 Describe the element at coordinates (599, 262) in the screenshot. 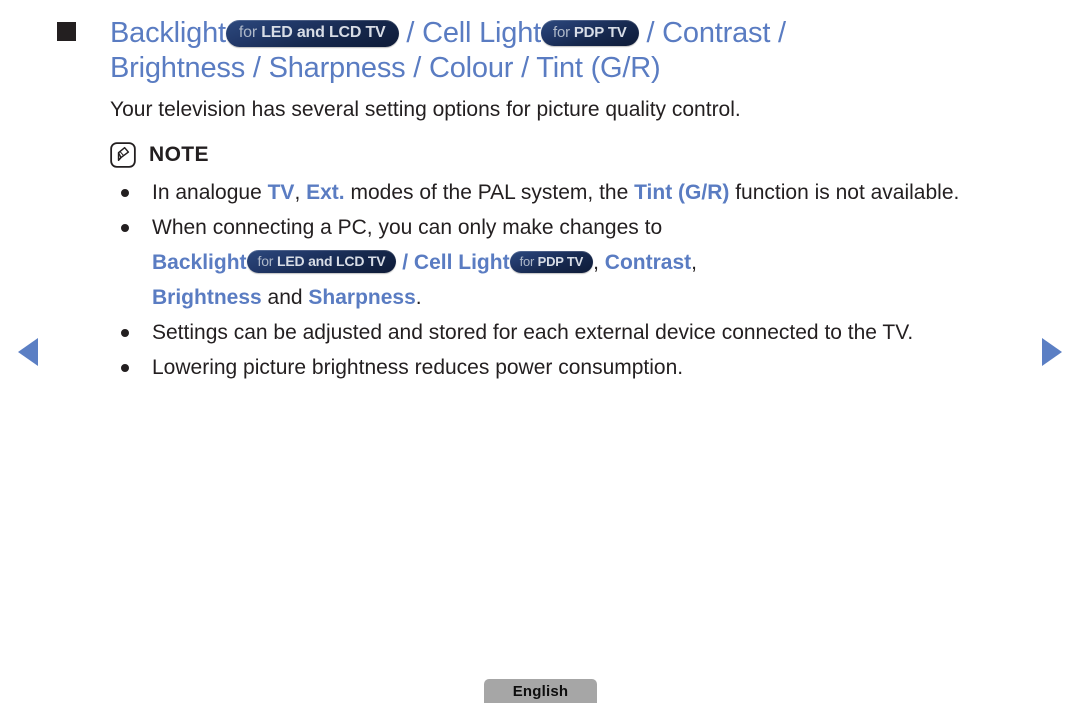

I see `note-2-comma-1: ,` at that location.